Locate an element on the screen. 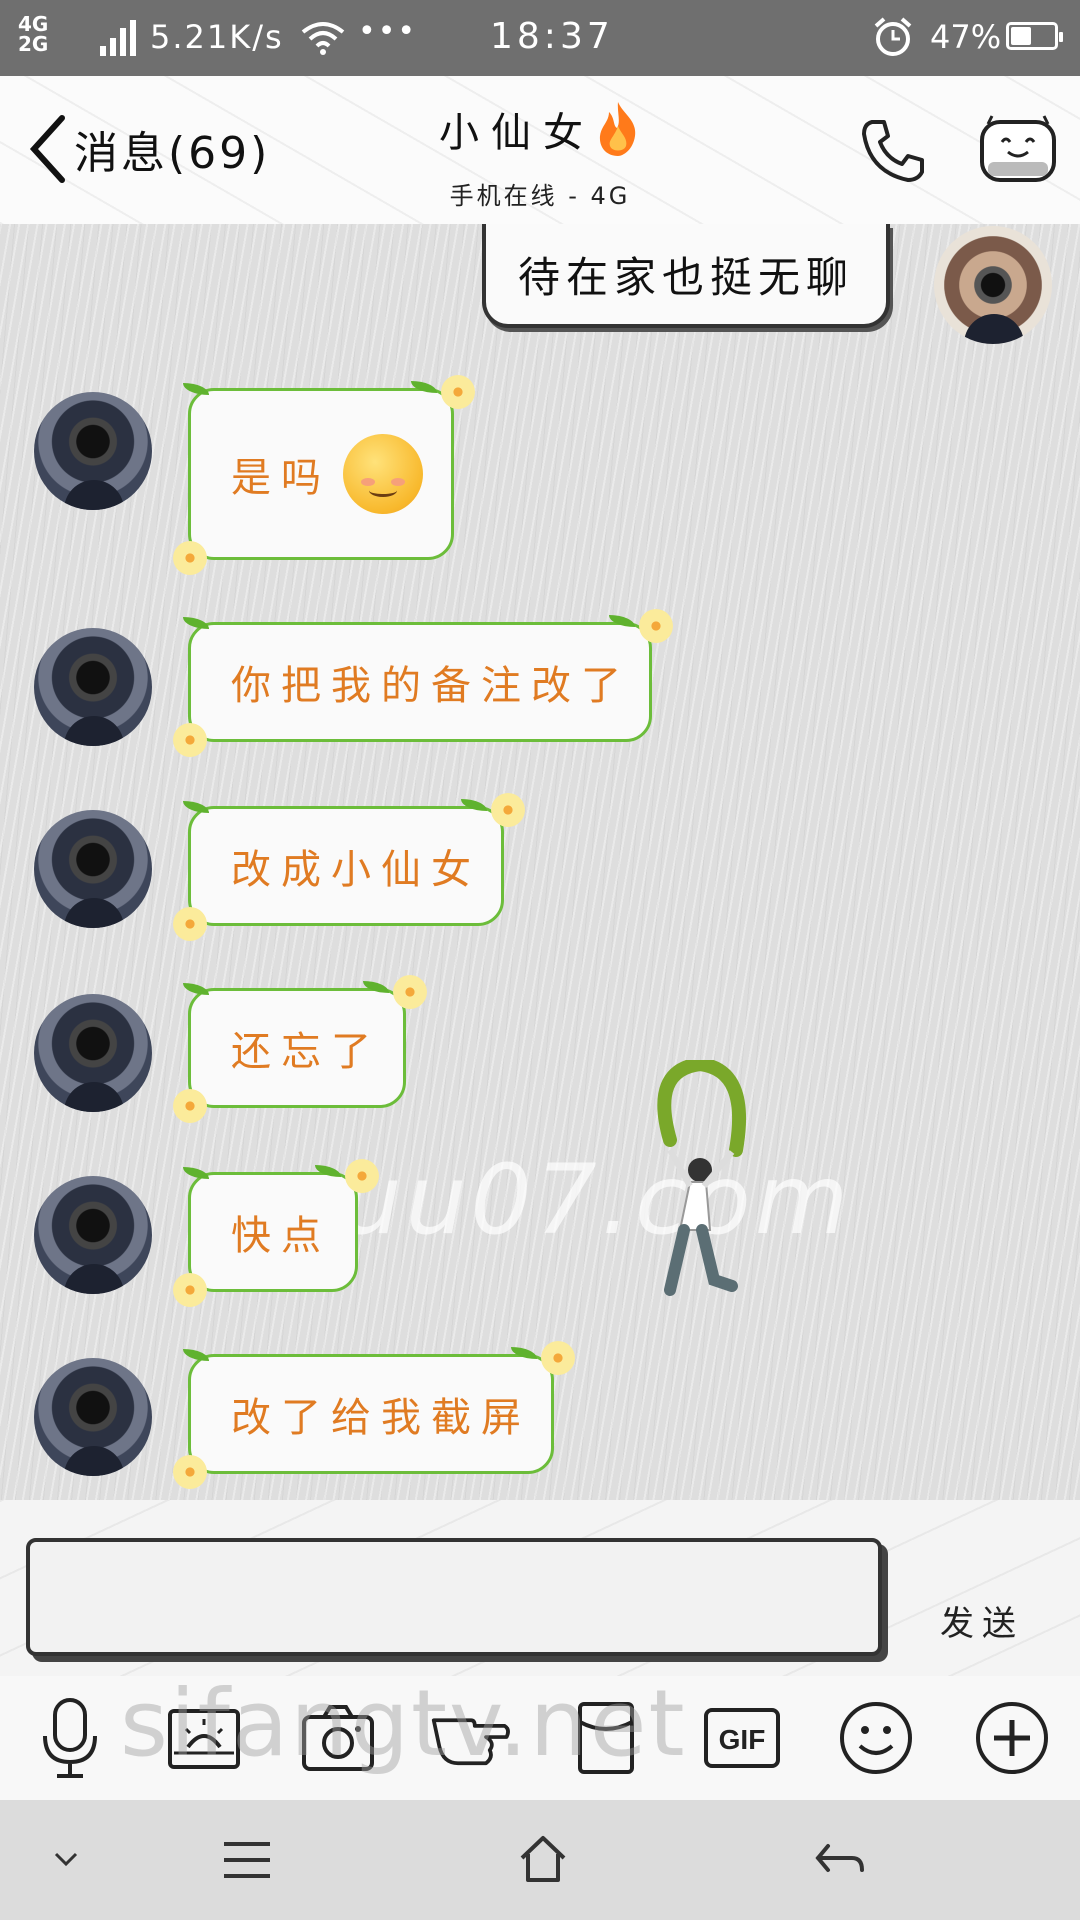  incoming-message: 改成小仙女 is located at coordinates (349, 867).